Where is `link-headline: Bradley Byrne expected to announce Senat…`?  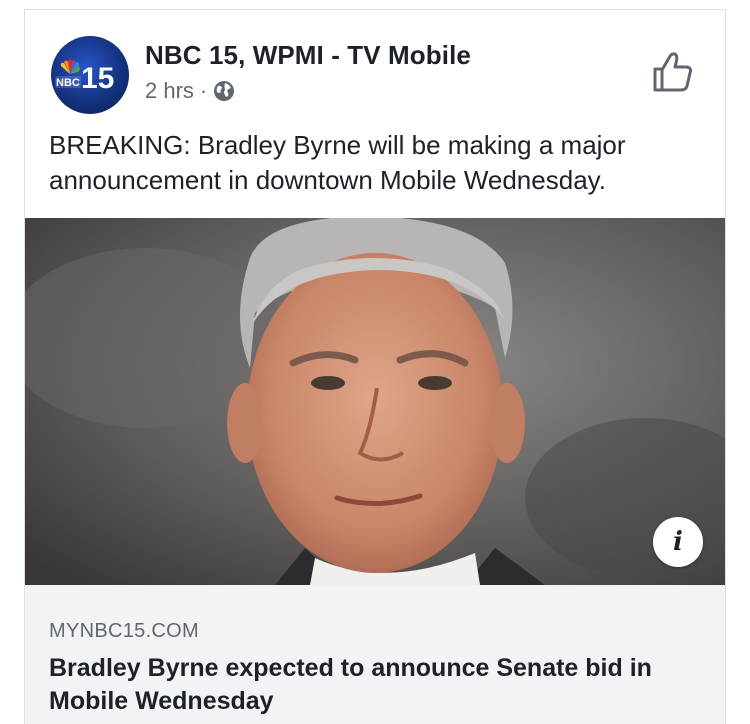
link-headline: Bradley Byrne expected to announce Senat… is located at coordinates (379, 685).